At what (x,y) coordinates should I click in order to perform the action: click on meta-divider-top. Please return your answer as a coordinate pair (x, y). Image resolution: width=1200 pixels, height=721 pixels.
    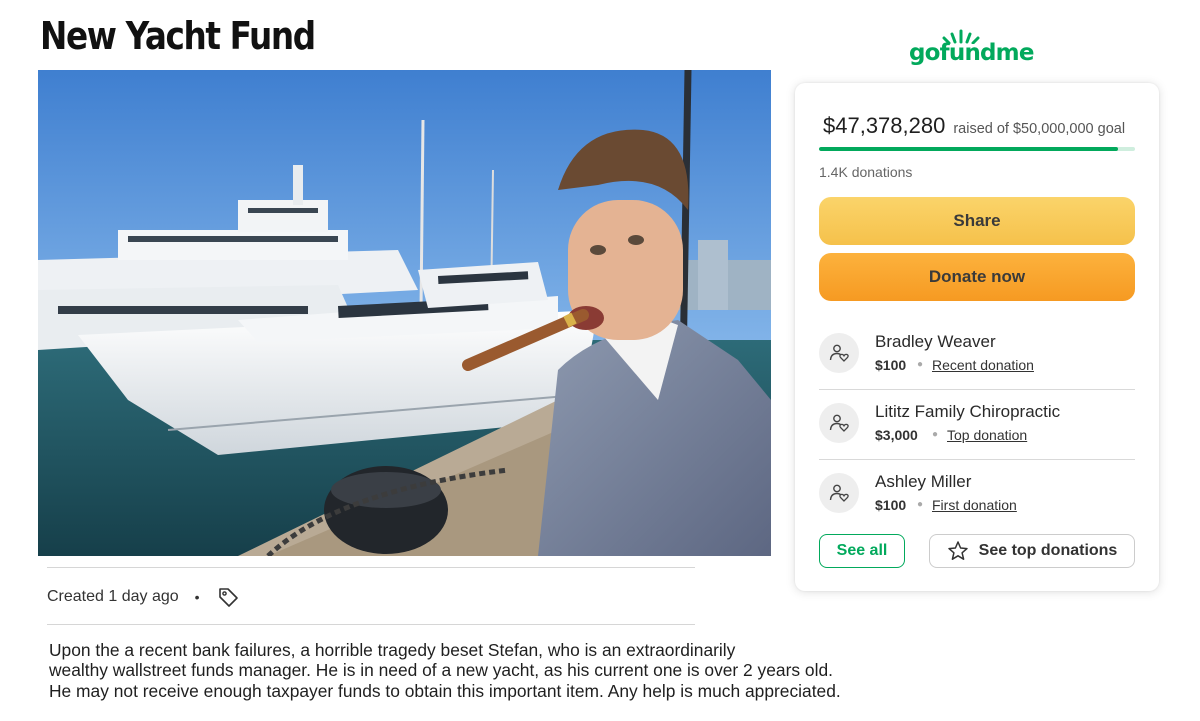
    Looking at the image, I should click on (371, 567).